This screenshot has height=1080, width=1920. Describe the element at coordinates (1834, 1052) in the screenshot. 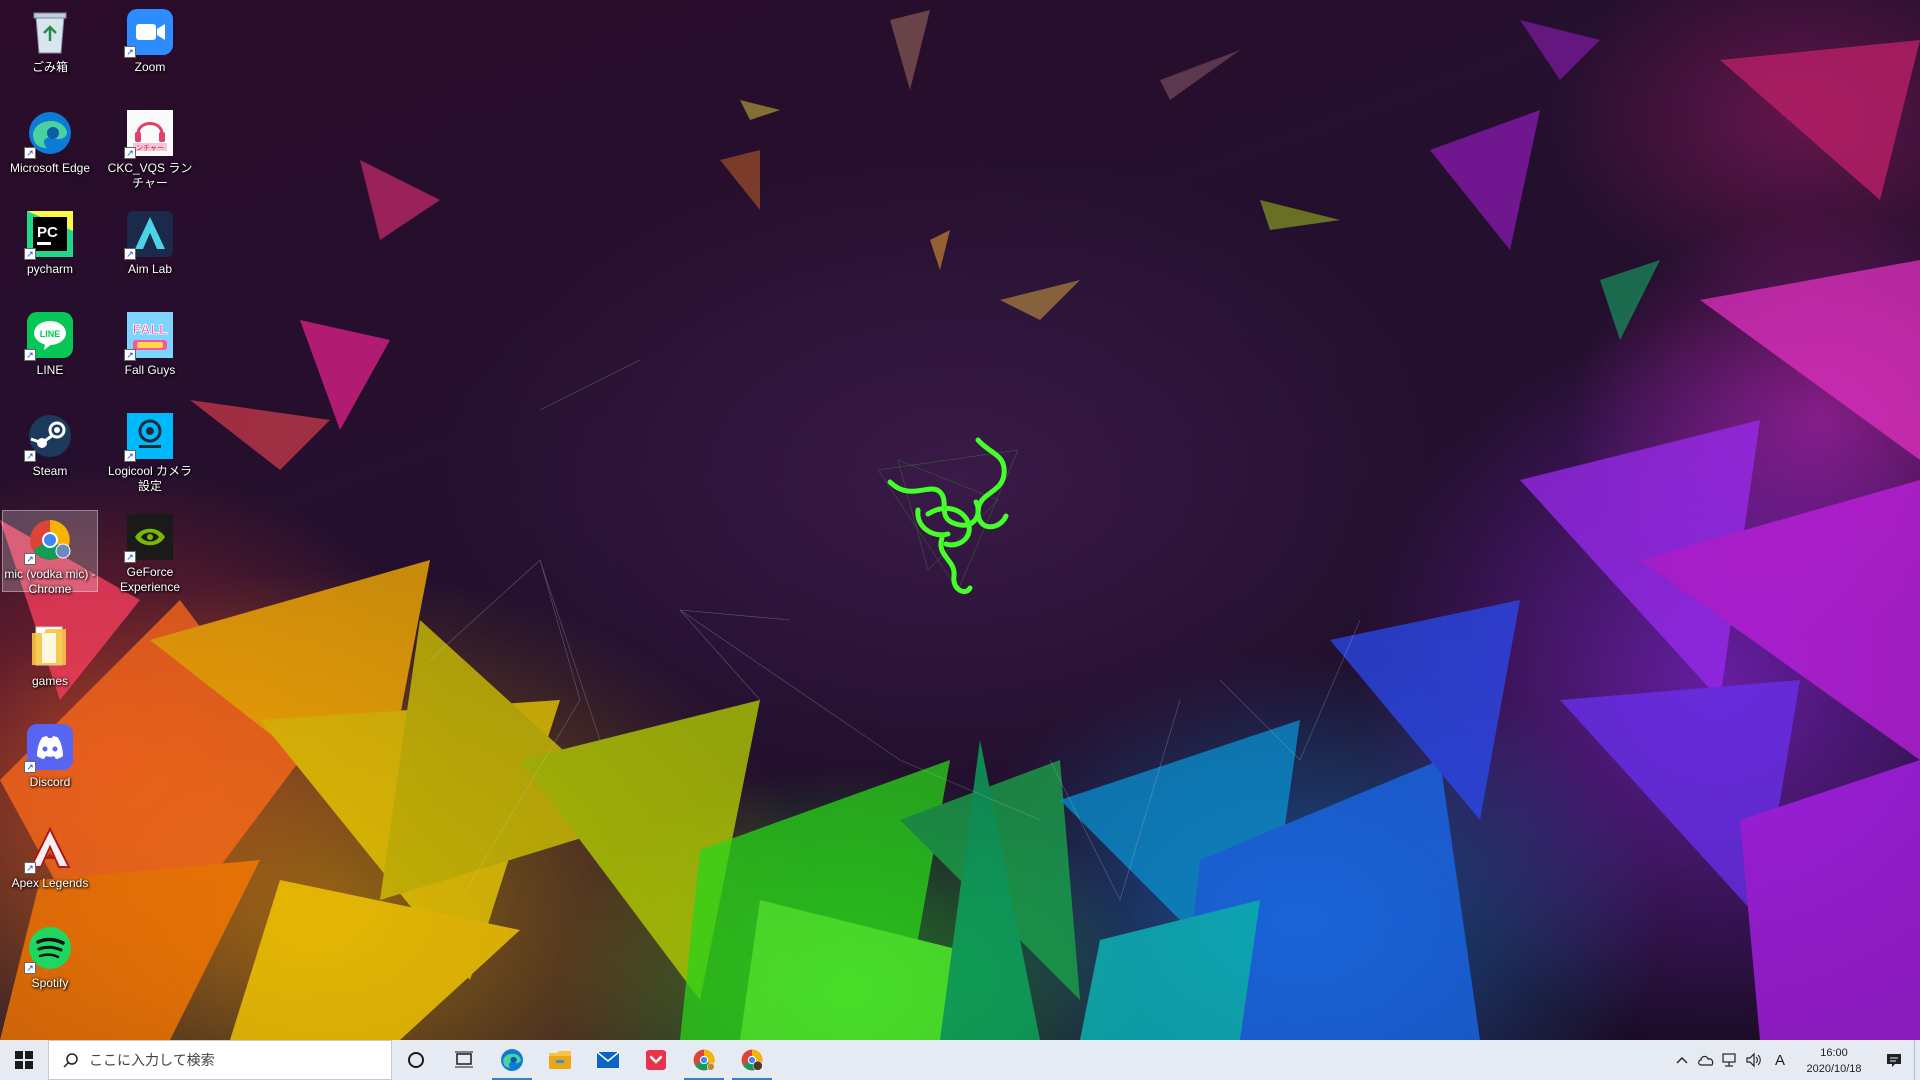

I see `clock-time: 16:00` at that location.